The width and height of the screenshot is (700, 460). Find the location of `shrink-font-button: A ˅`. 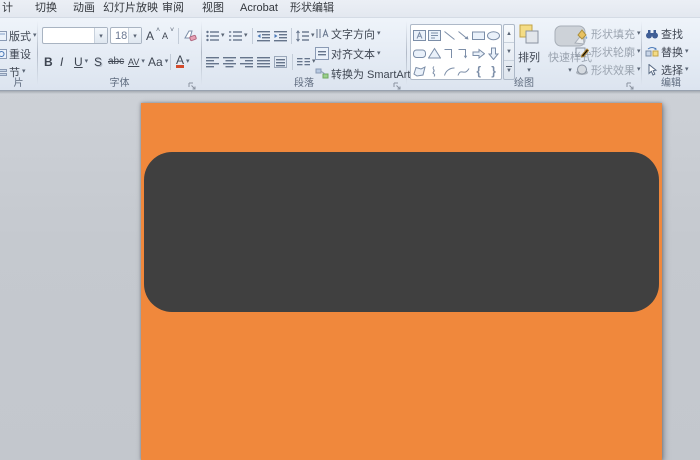

shrink-font-button: A ˅ is located at coordinates (168, 35).